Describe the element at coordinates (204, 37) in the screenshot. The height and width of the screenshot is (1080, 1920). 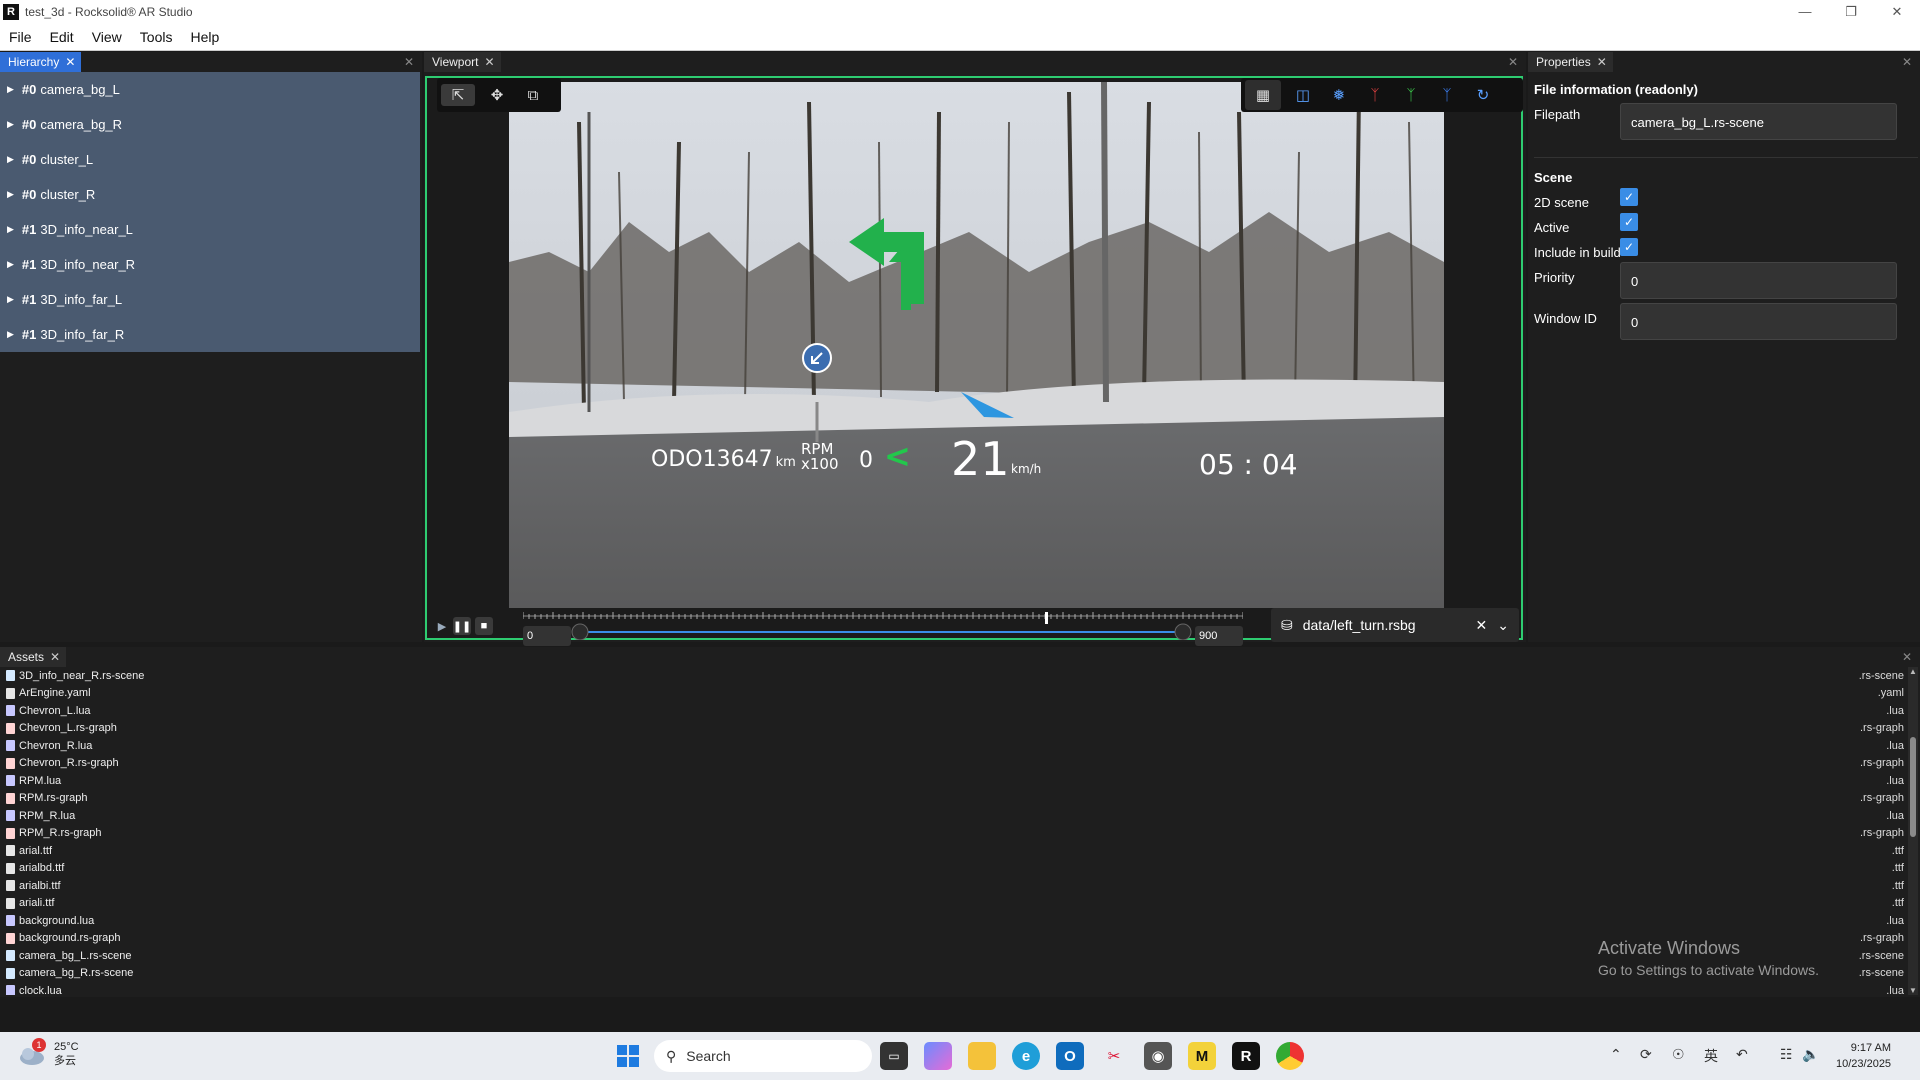
I see `menu-help: Help` at that location.